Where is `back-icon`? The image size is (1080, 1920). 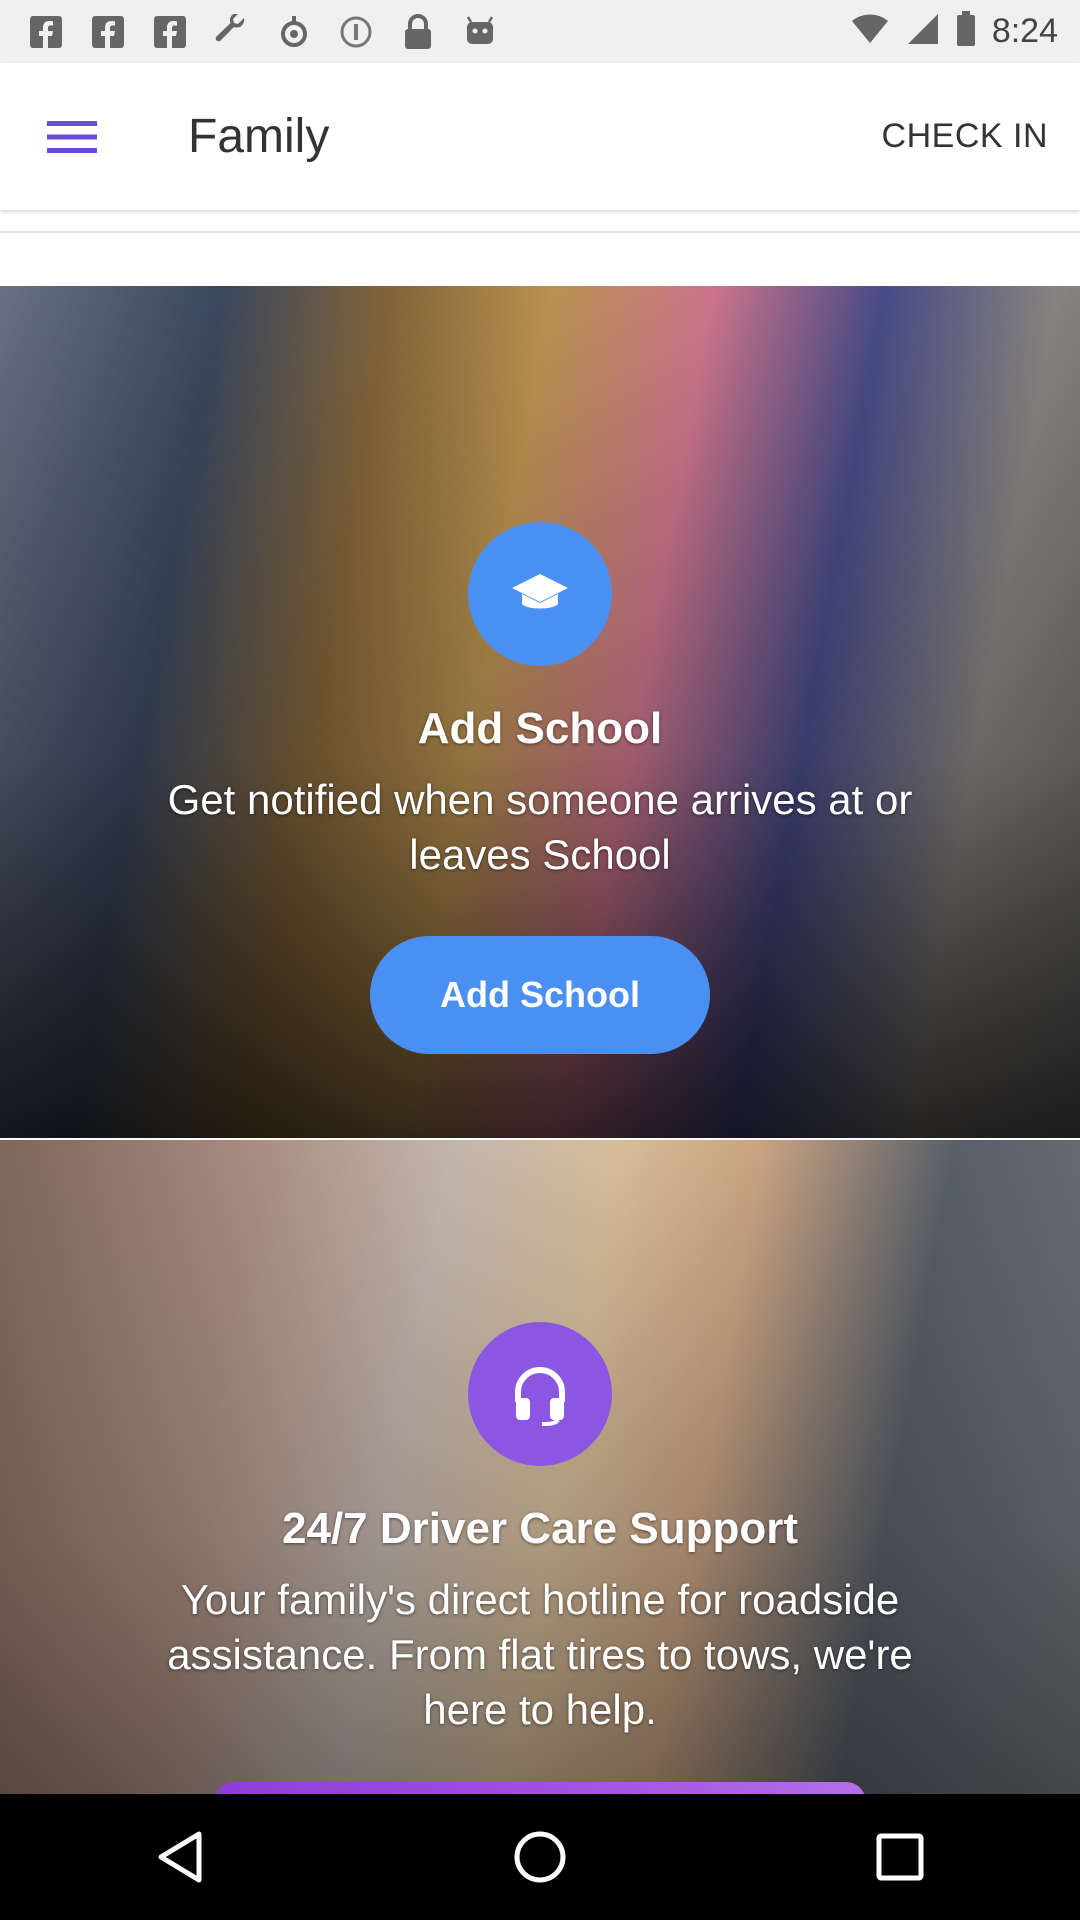
back-icon is located at coordinates (180, 1857).